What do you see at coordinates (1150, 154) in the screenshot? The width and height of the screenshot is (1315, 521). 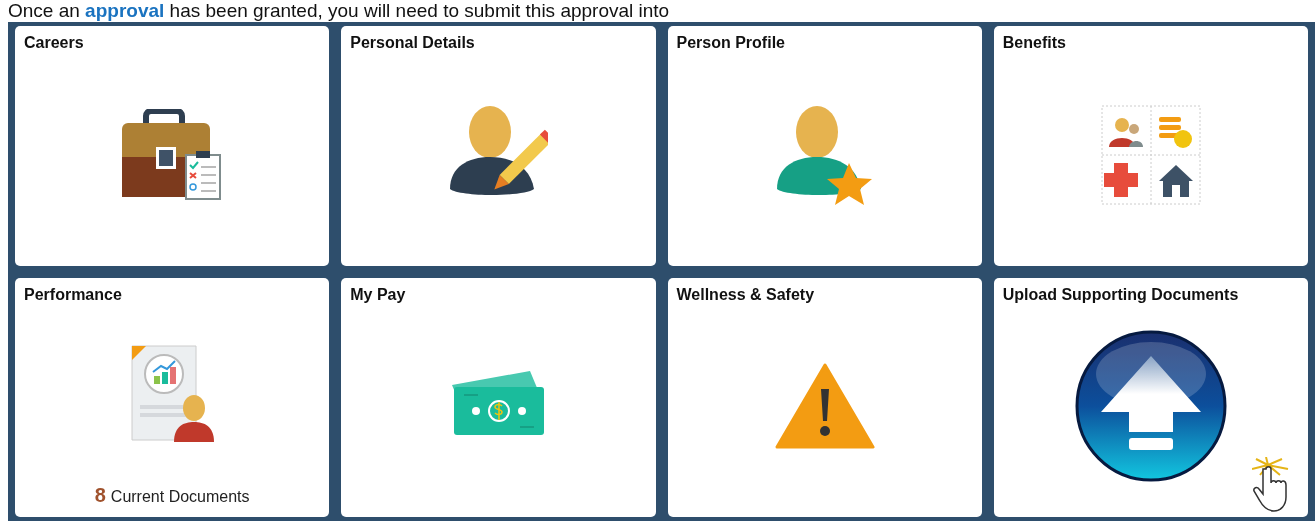 I see `benefits-grid-icon` at bounding box center [1150, 154].